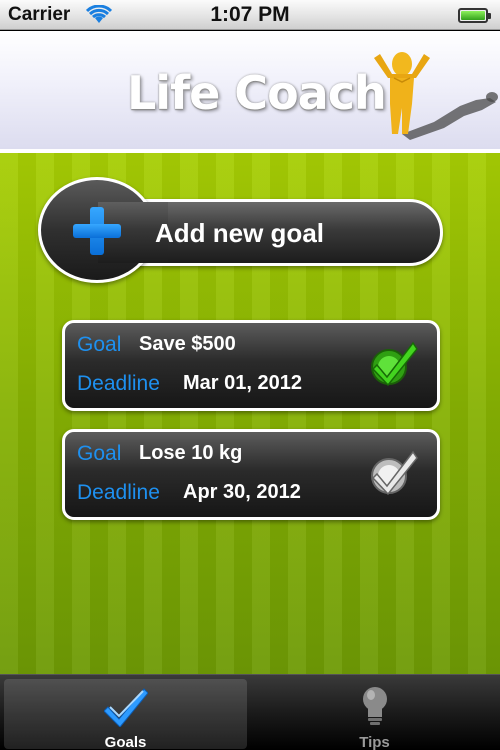 The image size is (500, 750). I want to click on status-time: 1:07 PM, so click(250, 14).